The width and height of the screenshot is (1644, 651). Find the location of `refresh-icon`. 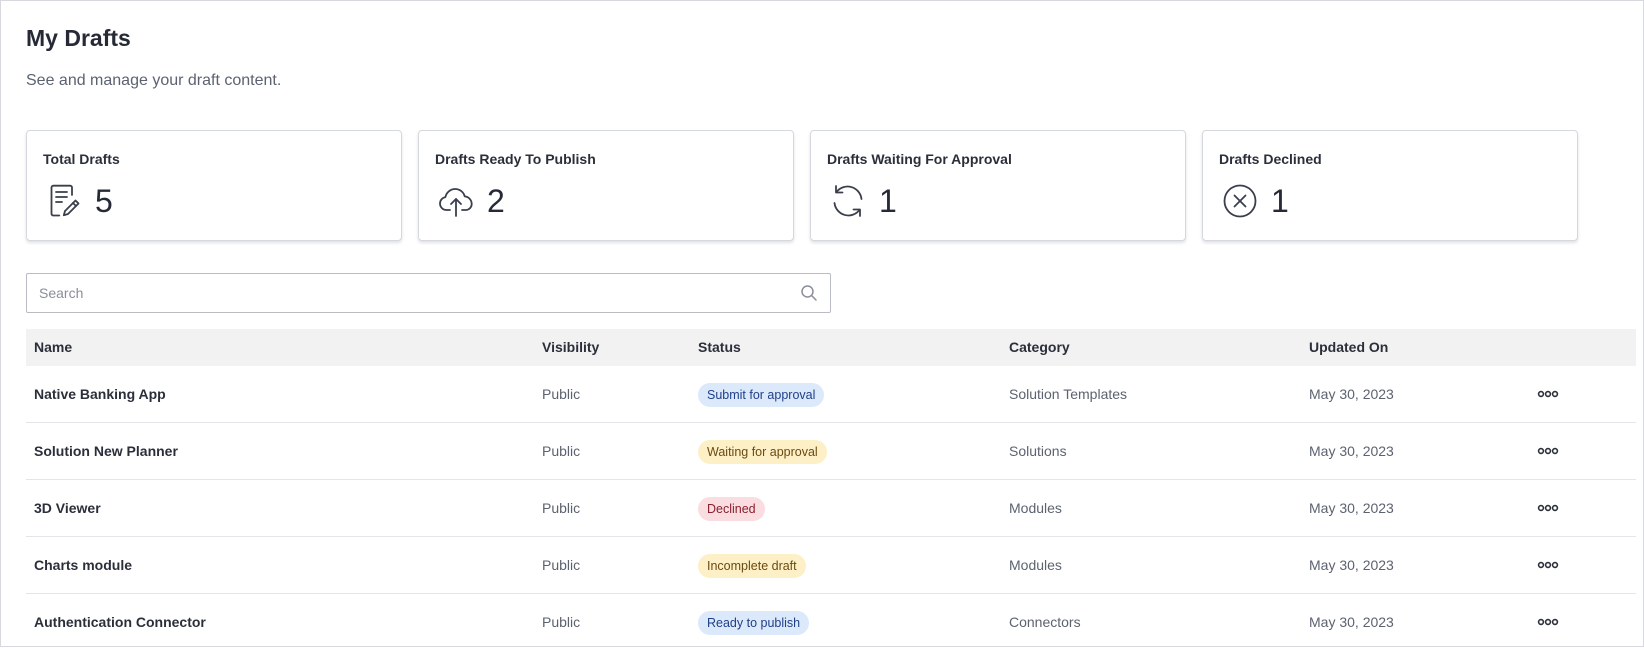

refresh-icon is located at coordinates (848, 201).